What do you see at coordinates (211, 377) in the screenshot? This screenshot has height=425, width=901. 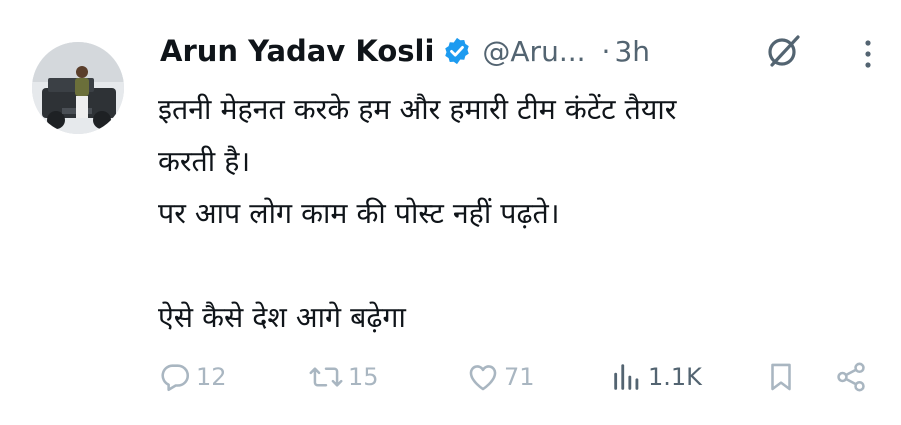 I see `reply-count: 12` at bounding box center [211, 377].